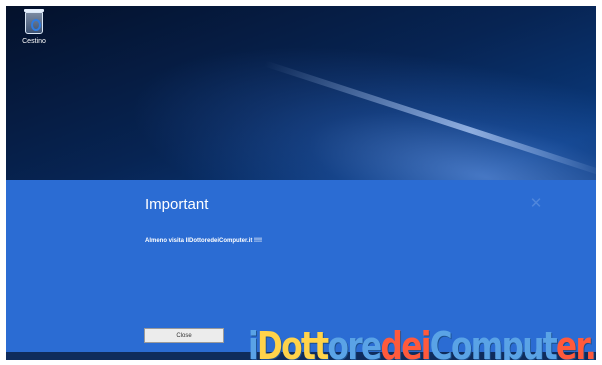  What do you see at coordinates (34, 41) in the screenshot?
I see `recycle-bin-label: Cestino` at bounding box center [34, 41].